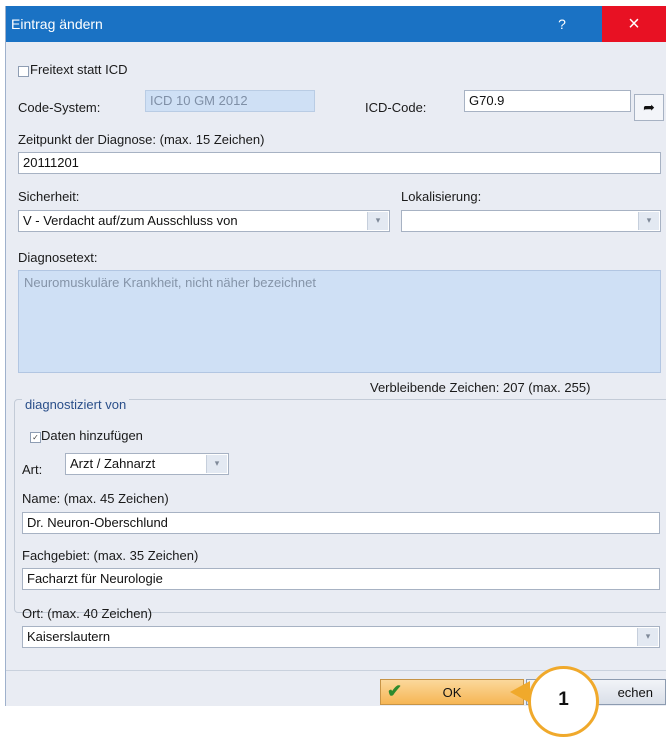 Image resolution: width=666 pixels, height=737 pixels. What do you see at coordinates (635, 692) in the screenshot?
I see `cancel-label: echen` at bounding box center [635, 692].